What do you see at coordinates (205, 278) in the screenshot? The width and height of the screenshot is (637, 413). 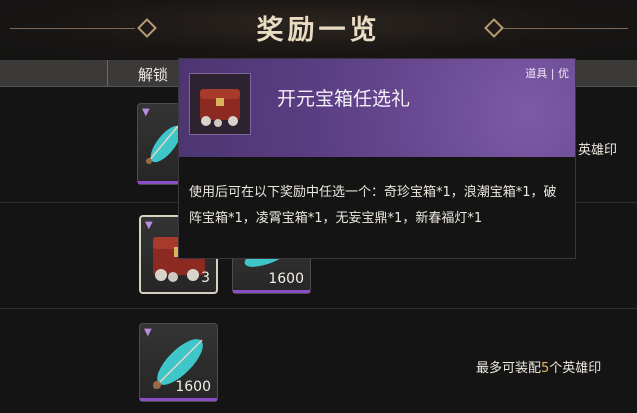 I see `item-count: 3` at bounding box center [205, 278].